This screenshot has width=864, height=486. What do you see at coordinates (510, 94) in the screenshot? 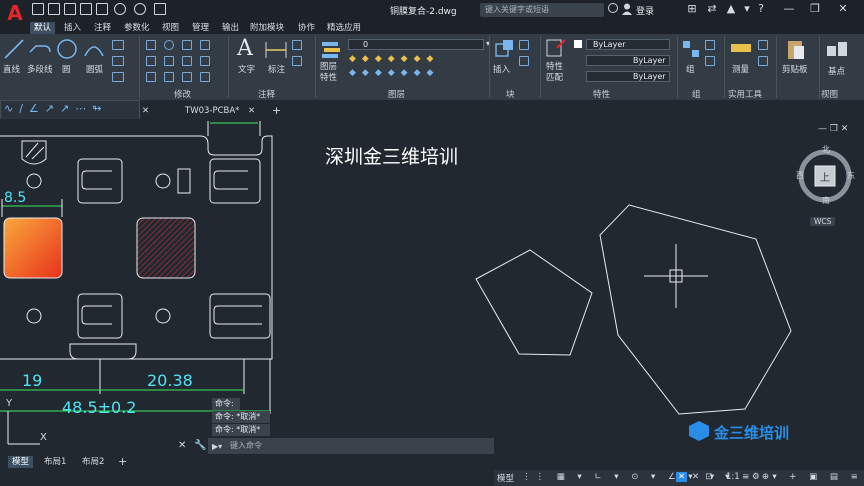
I see `block-panel-label: 块` at bounding box center [510, 94].